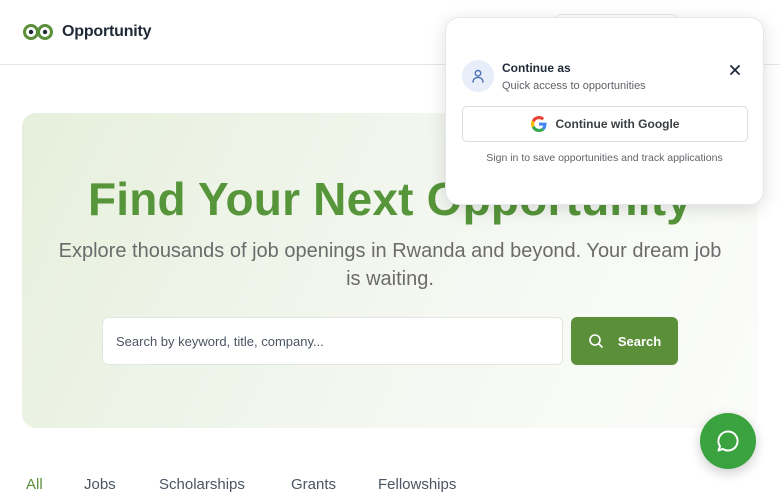  I want to click on continue-with-google-button: Continue with Google, so click(605, 124).